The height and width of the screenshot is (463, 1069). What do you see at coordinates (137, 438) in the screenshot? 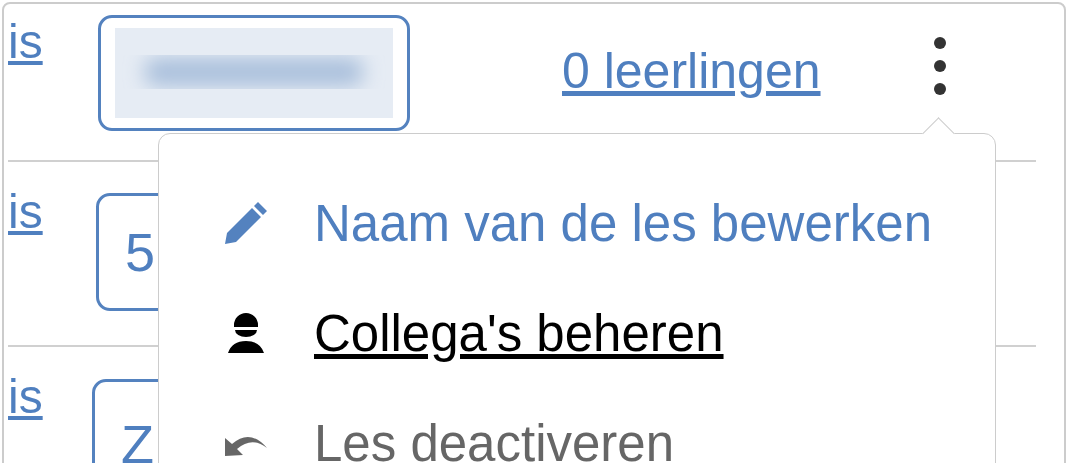
I see `class-code: Z` at bounding box center [137, 438].